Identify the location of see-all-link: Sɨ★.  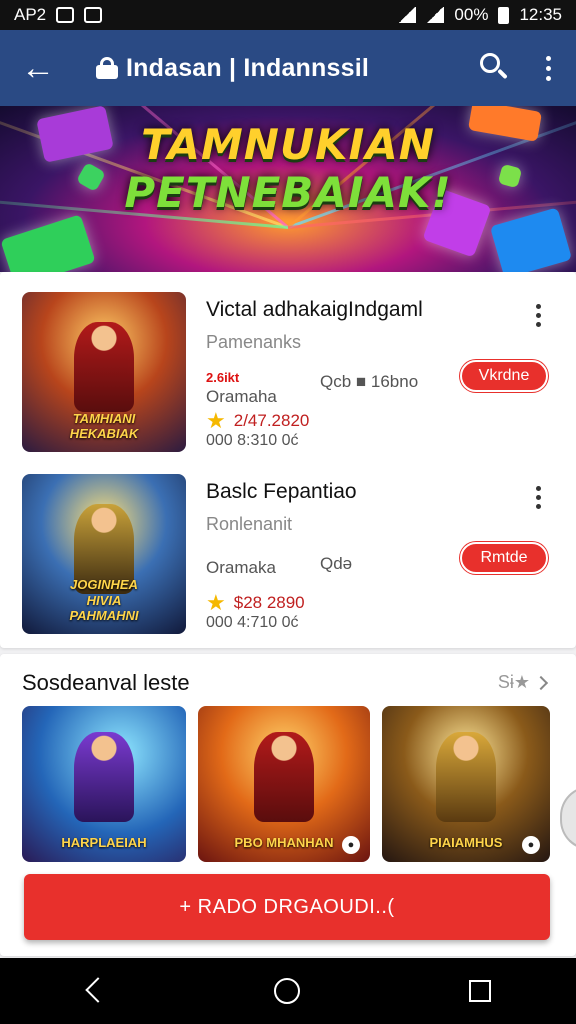
(523, 682).